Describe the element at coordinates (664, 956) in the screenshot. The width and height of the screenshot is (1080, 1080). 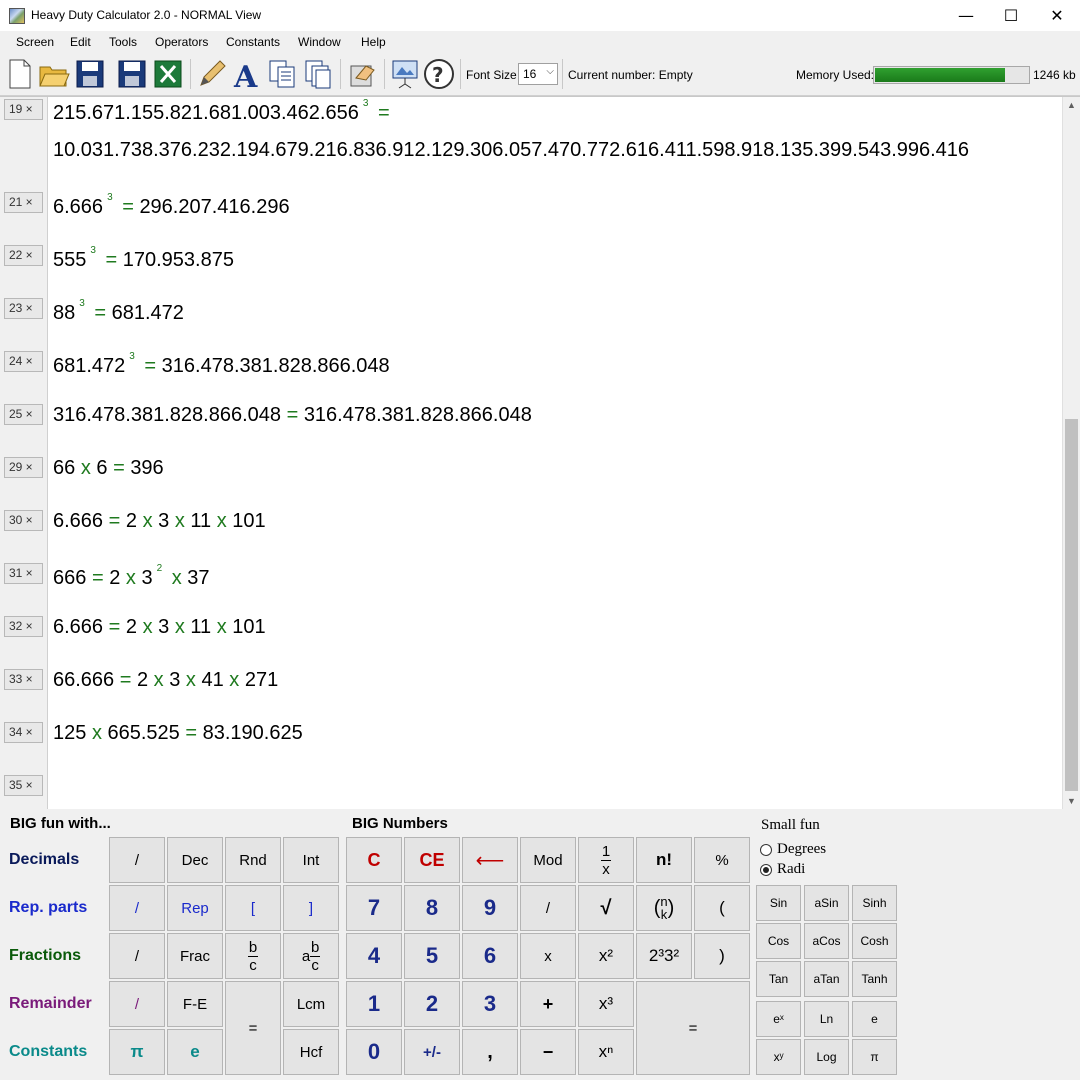
I see `prime-factors-button: 2³3²` at that location.